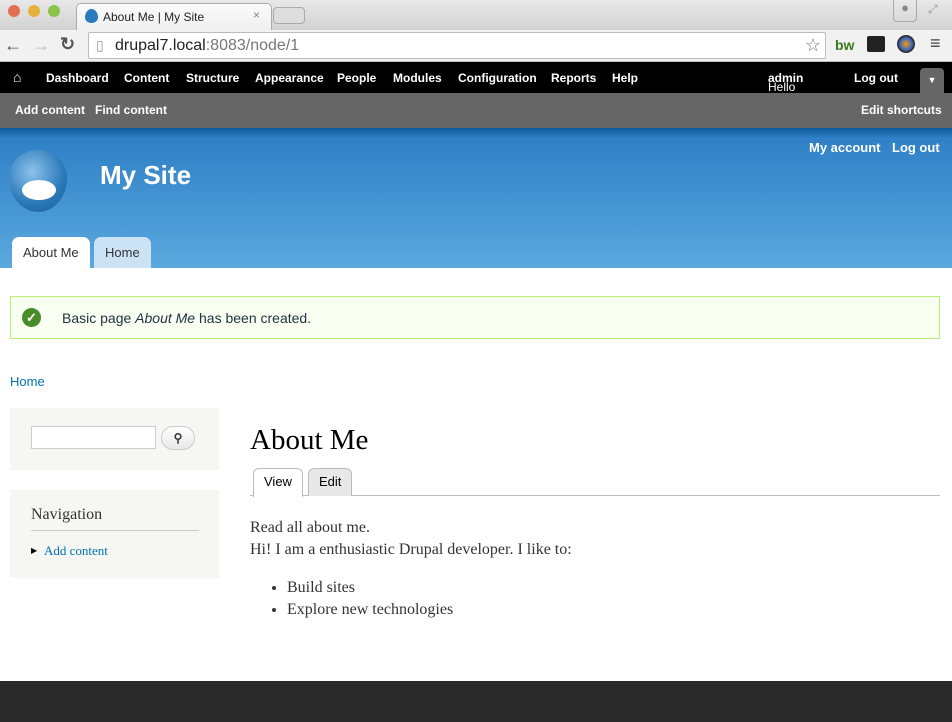  What do you see at coordinates (876, 44) in the screenshot?
I see `extension-icon` at bounding box center [876, 44].